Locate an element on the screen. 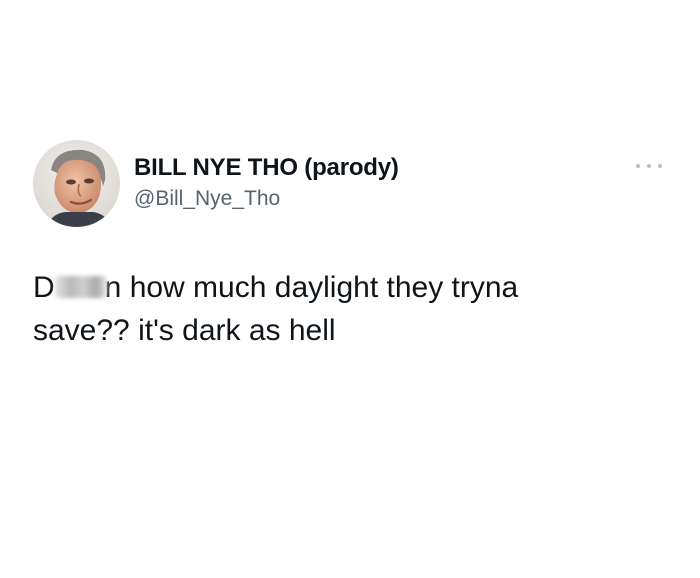 This screenshot has height=578, width=700. profile-photo-icon is located at coordinates (76, 183).